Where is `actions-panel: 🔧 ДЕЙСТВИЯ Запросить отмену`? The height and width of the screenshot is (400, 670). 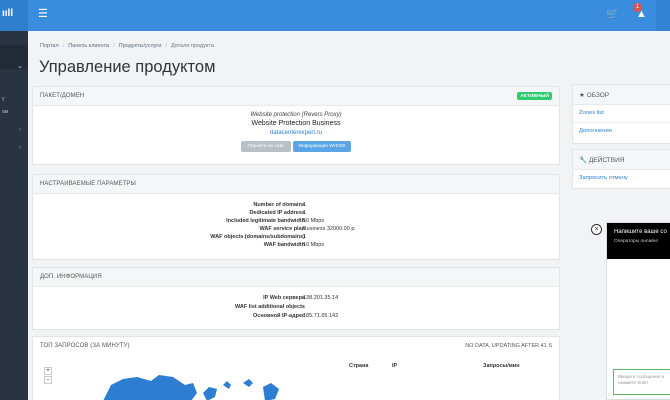 actions-panel: 🔧 ДЕЙСТВИЯ Запросить отмену is located at coordinates (621, 169).